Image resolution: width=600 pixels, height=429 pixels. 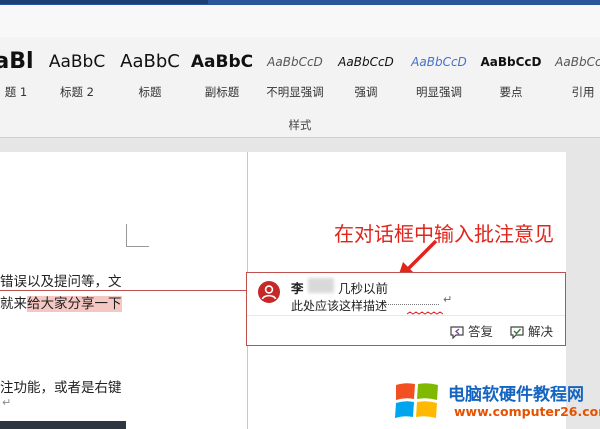 What do you see at coordinates (406, 315) in the screenshot?
I see `comment-divider` at bounding box center [406, 315].